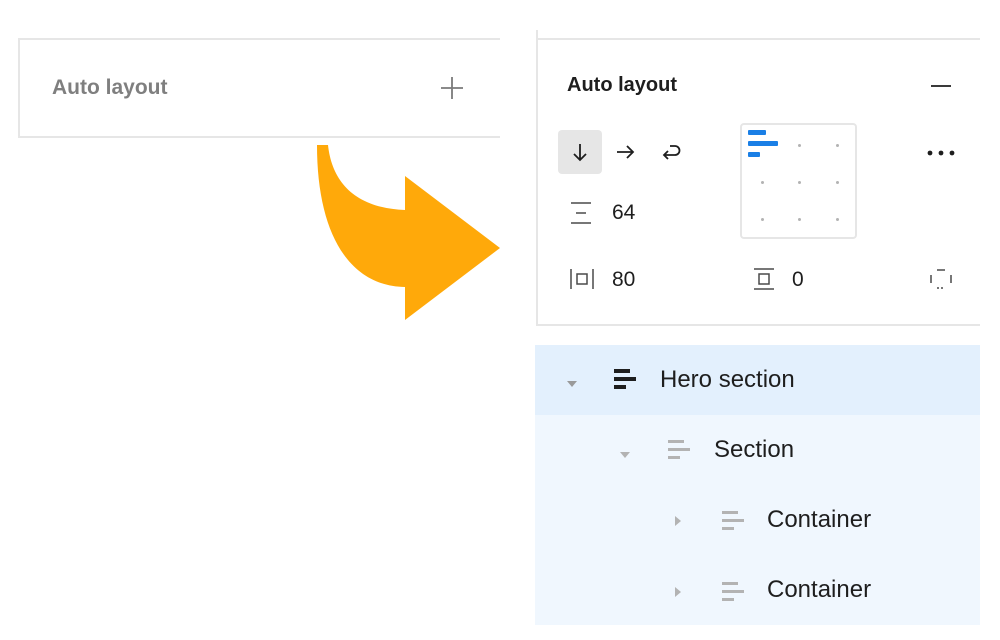 The width and height of the screenshot is (1000, 640). What do you see at coordinates (764, 281) in the screenshot?
I see `vertical-padding-icon` at bounding box center [764, 281].